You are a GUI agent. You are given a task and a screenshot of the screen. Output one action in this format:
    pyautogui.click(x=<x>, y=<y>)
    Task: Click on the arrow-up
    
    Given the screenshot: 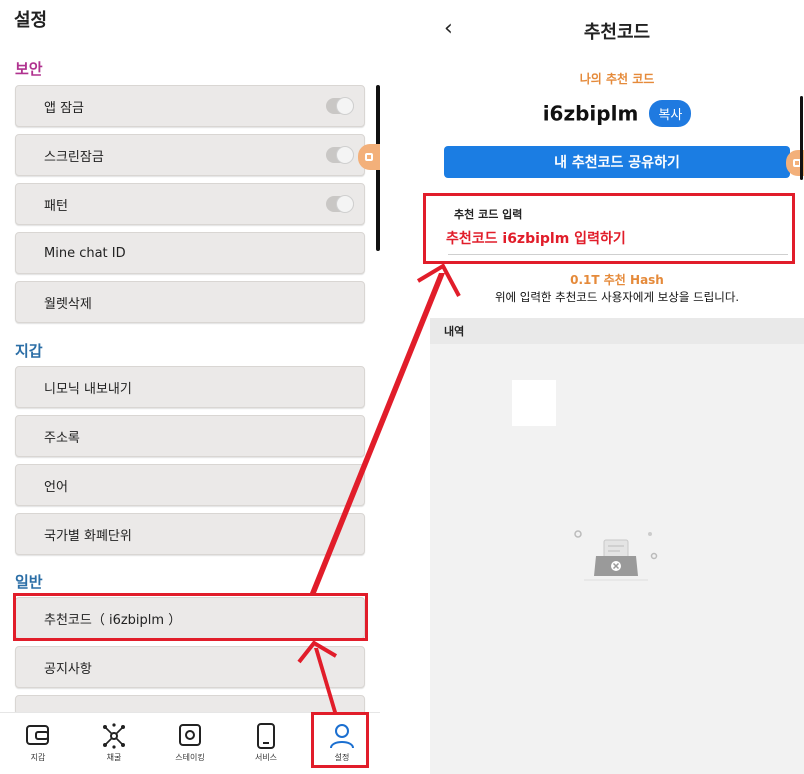 What is the action you would take?
    pyautogui.click(x=325, y=680)
    